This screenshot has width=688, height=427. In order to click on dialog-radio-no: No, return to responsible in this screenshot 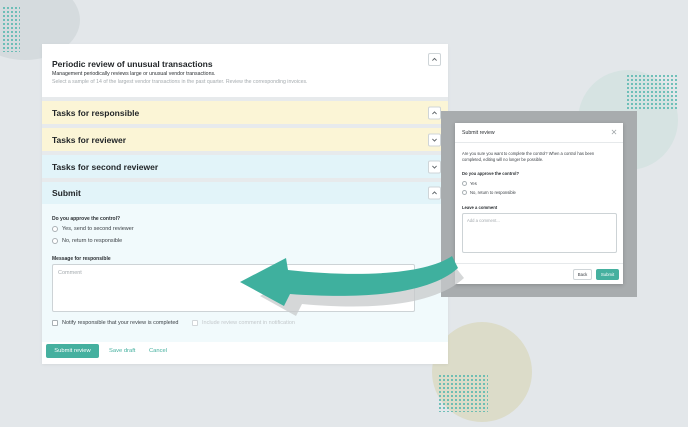, I will do `click(489, 192)`.